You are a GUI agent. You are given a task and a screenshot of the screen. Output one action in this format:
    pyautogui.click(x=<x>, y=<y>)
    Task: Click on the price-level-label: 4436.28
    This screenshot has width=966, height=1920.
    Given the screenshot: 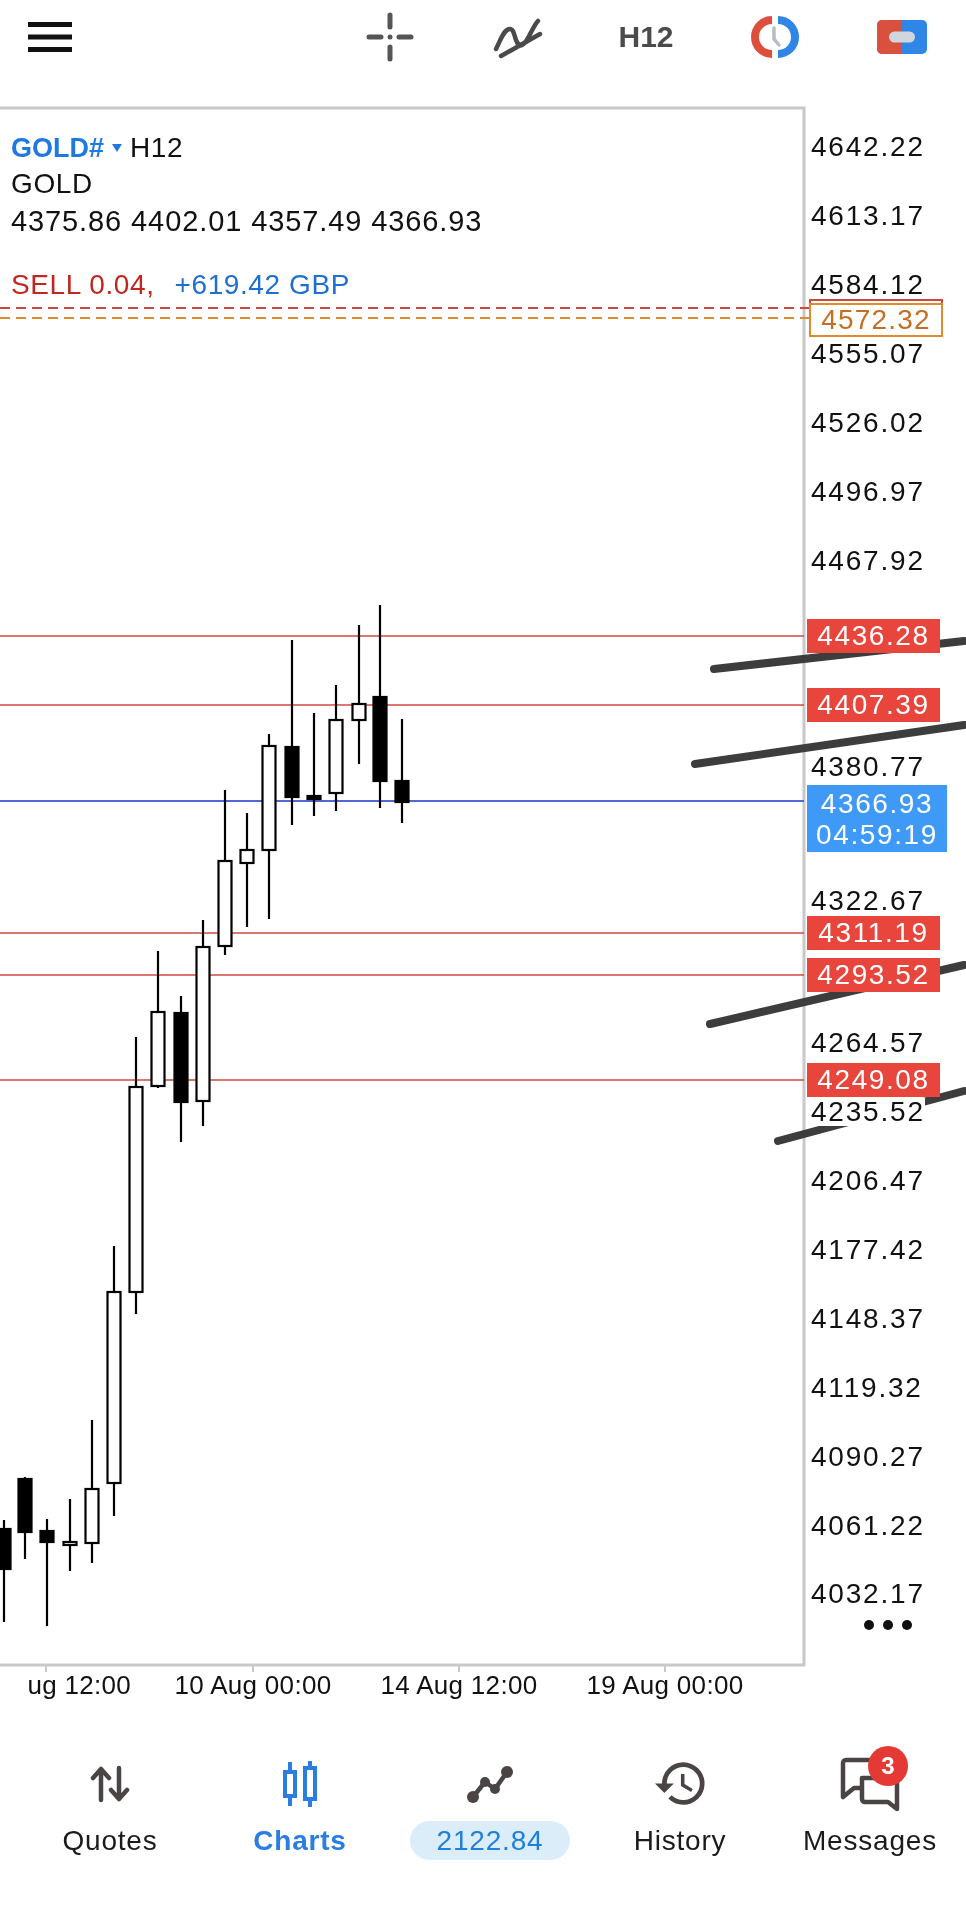 What is the action you would take?
    pyautogui.click(x=873, y=636)
    